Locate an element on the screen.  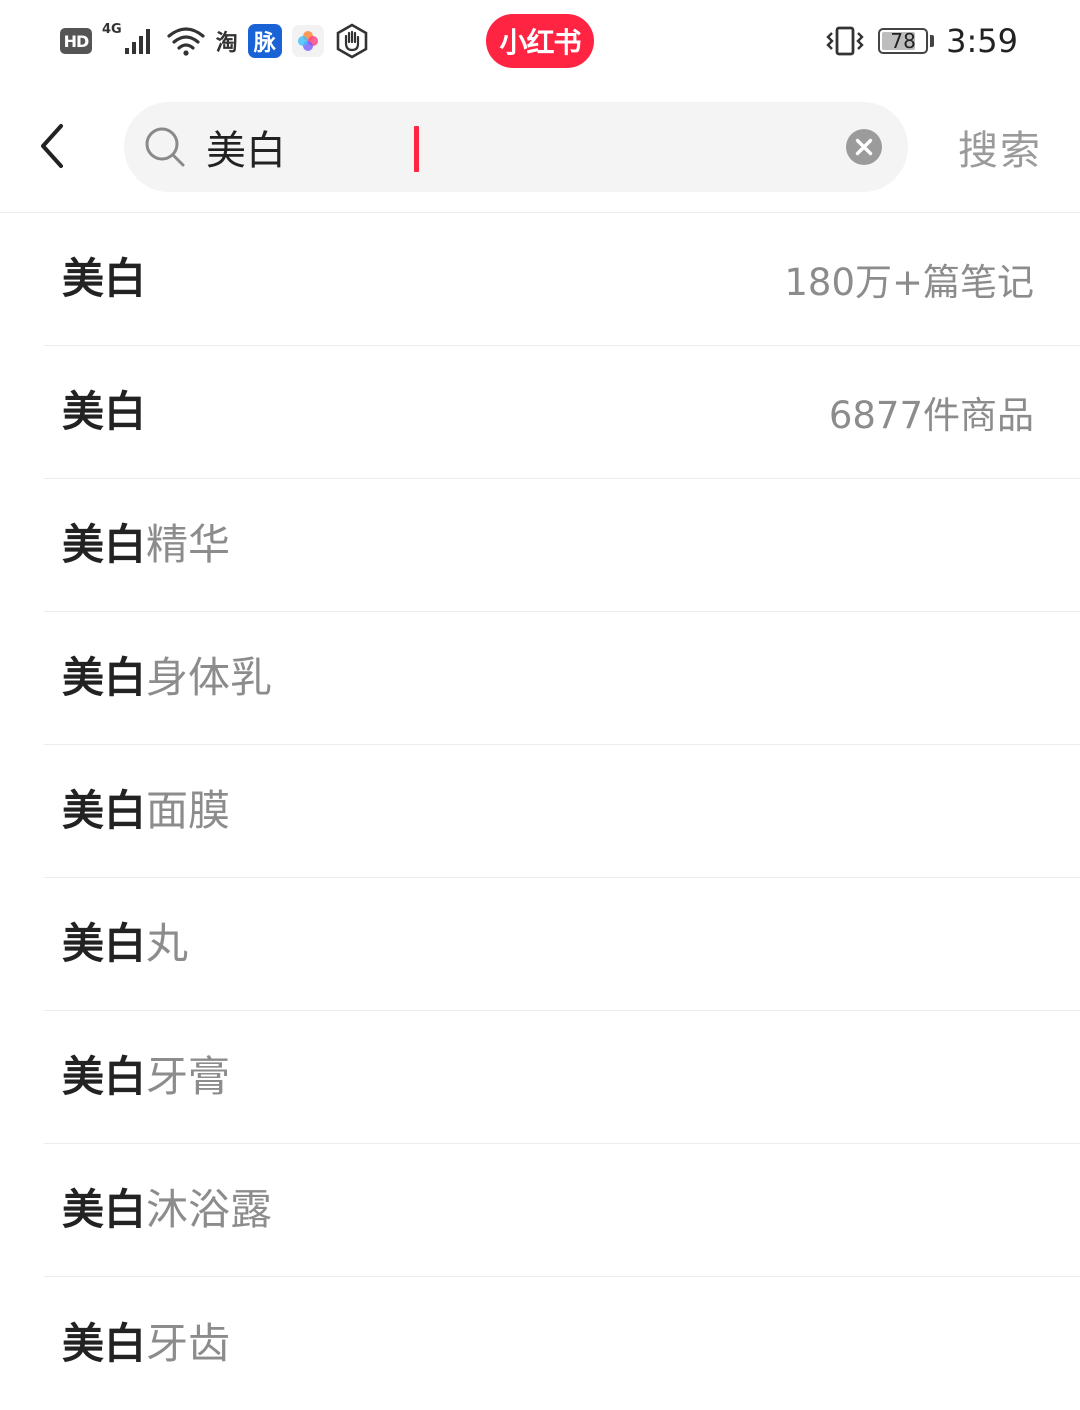
suggestion-item: 美白沐浴露 is located at coordinates (562, 1210).